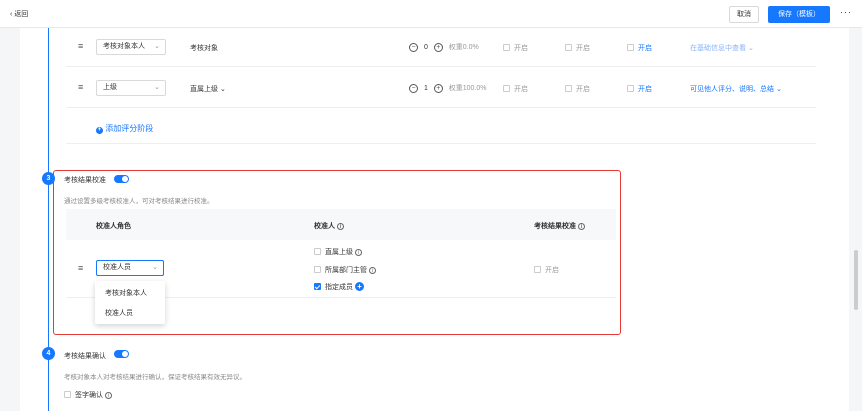 The image size is (862, 411). Describe the element at coordinates (108, 395) in the screenshot. I see `info-icon: i` at that location.